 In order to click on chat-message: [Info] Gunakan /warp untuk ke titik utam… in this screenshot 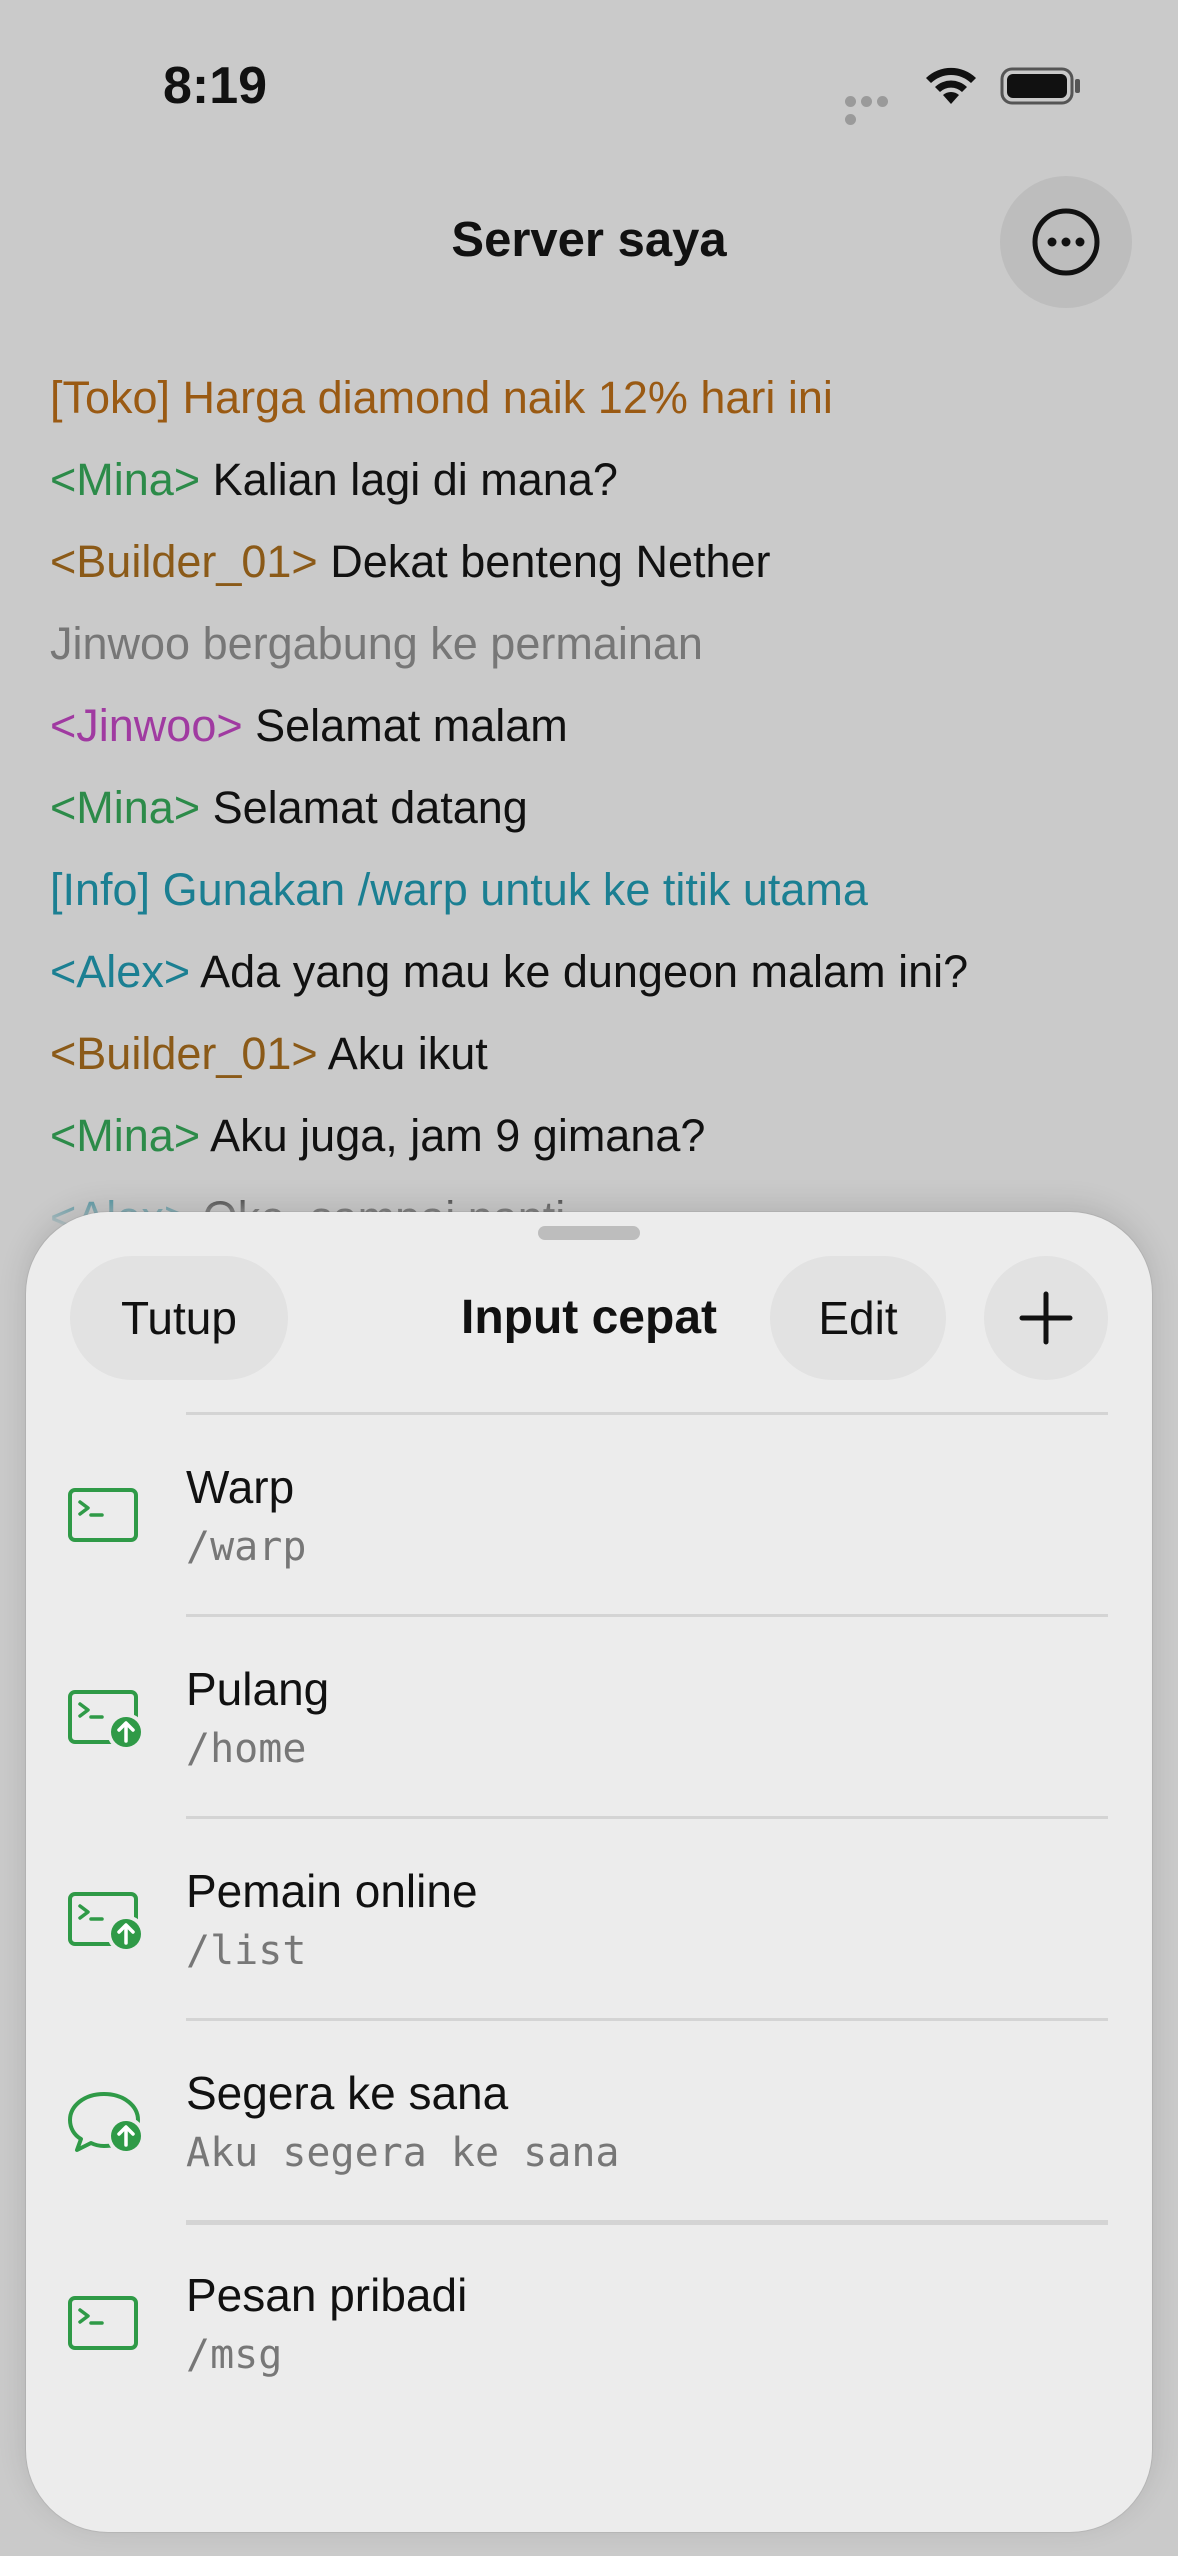, I will do `click(600, 897)`.